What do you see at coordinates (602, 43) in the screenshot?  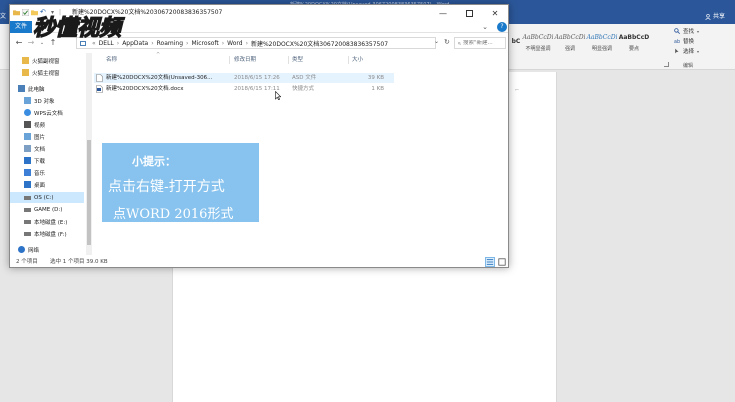 I see `style-item: AaBbCcDi 明显强调` at bounding box center [602, 43].